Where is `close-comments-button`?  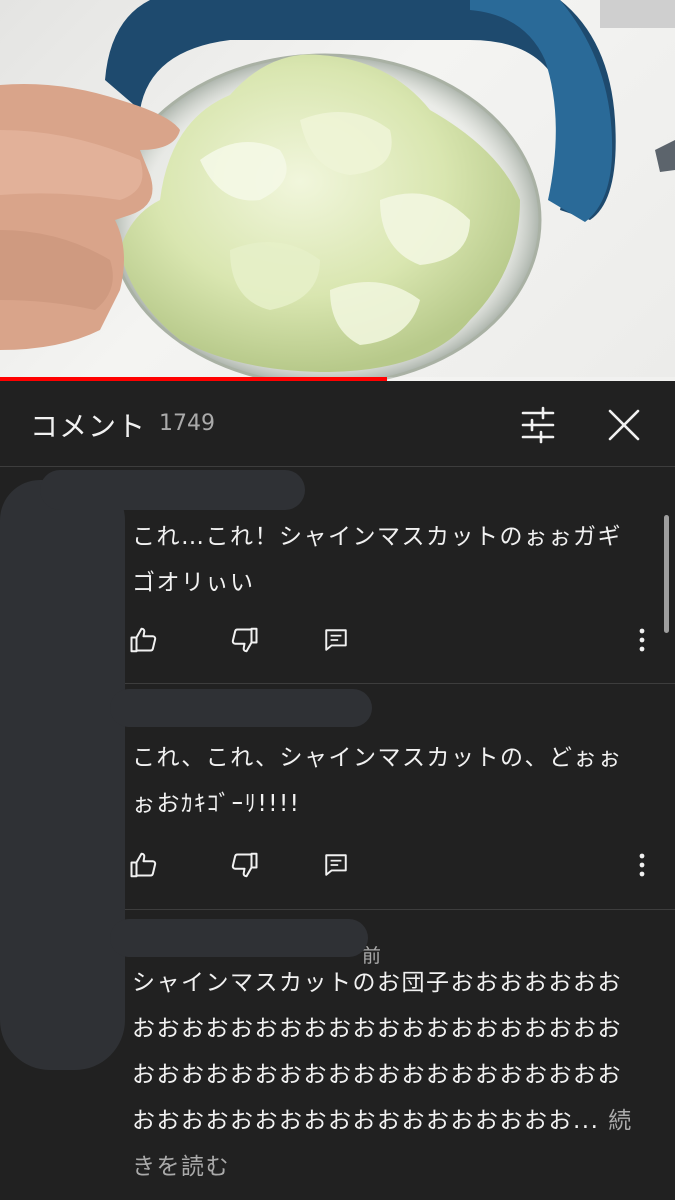
close-comments-button is located at coordinates (624, 425).